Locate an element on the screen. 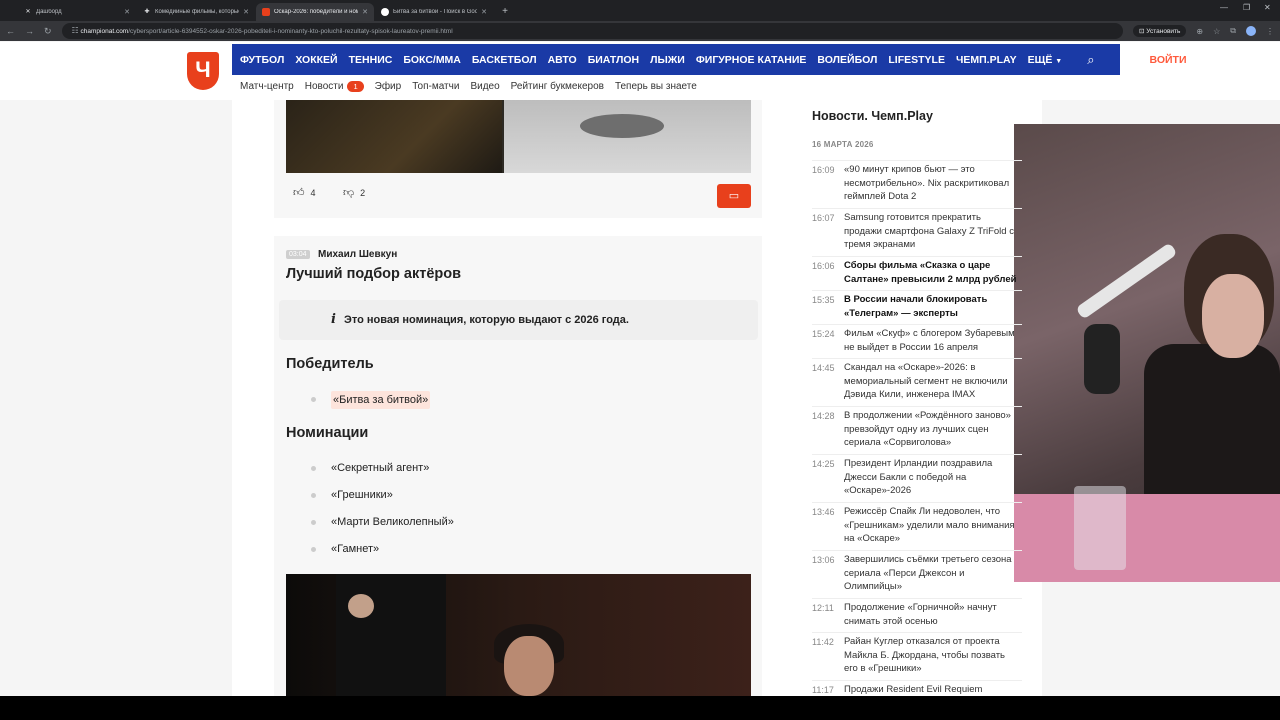 The image size is (1280, 720). extensions-icon: ⧉ is located at coordinates (1233, 31).